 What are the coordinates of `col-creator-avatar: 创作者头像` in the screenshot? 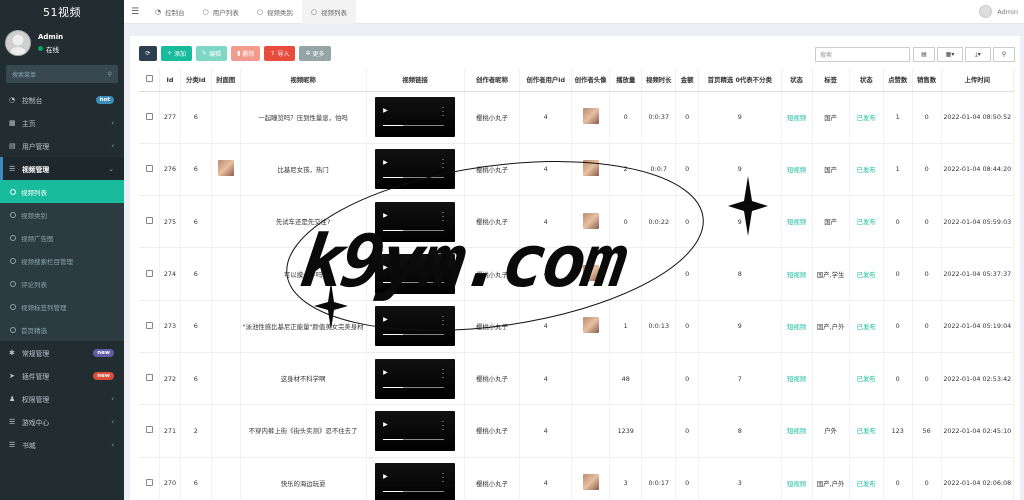 It's located at (591, 80).